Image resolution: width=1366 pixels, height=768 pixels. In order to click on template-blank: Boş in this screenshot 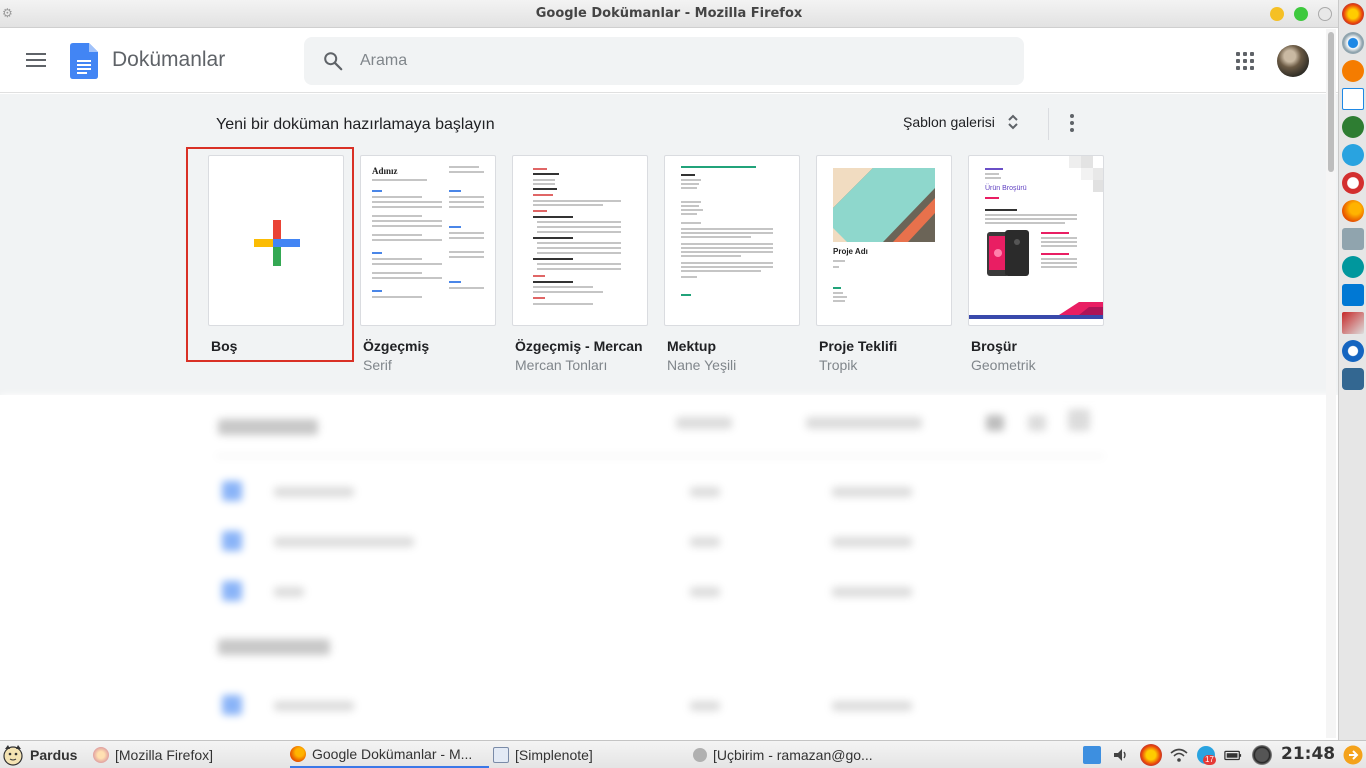, I will do `click(276, 256)`.